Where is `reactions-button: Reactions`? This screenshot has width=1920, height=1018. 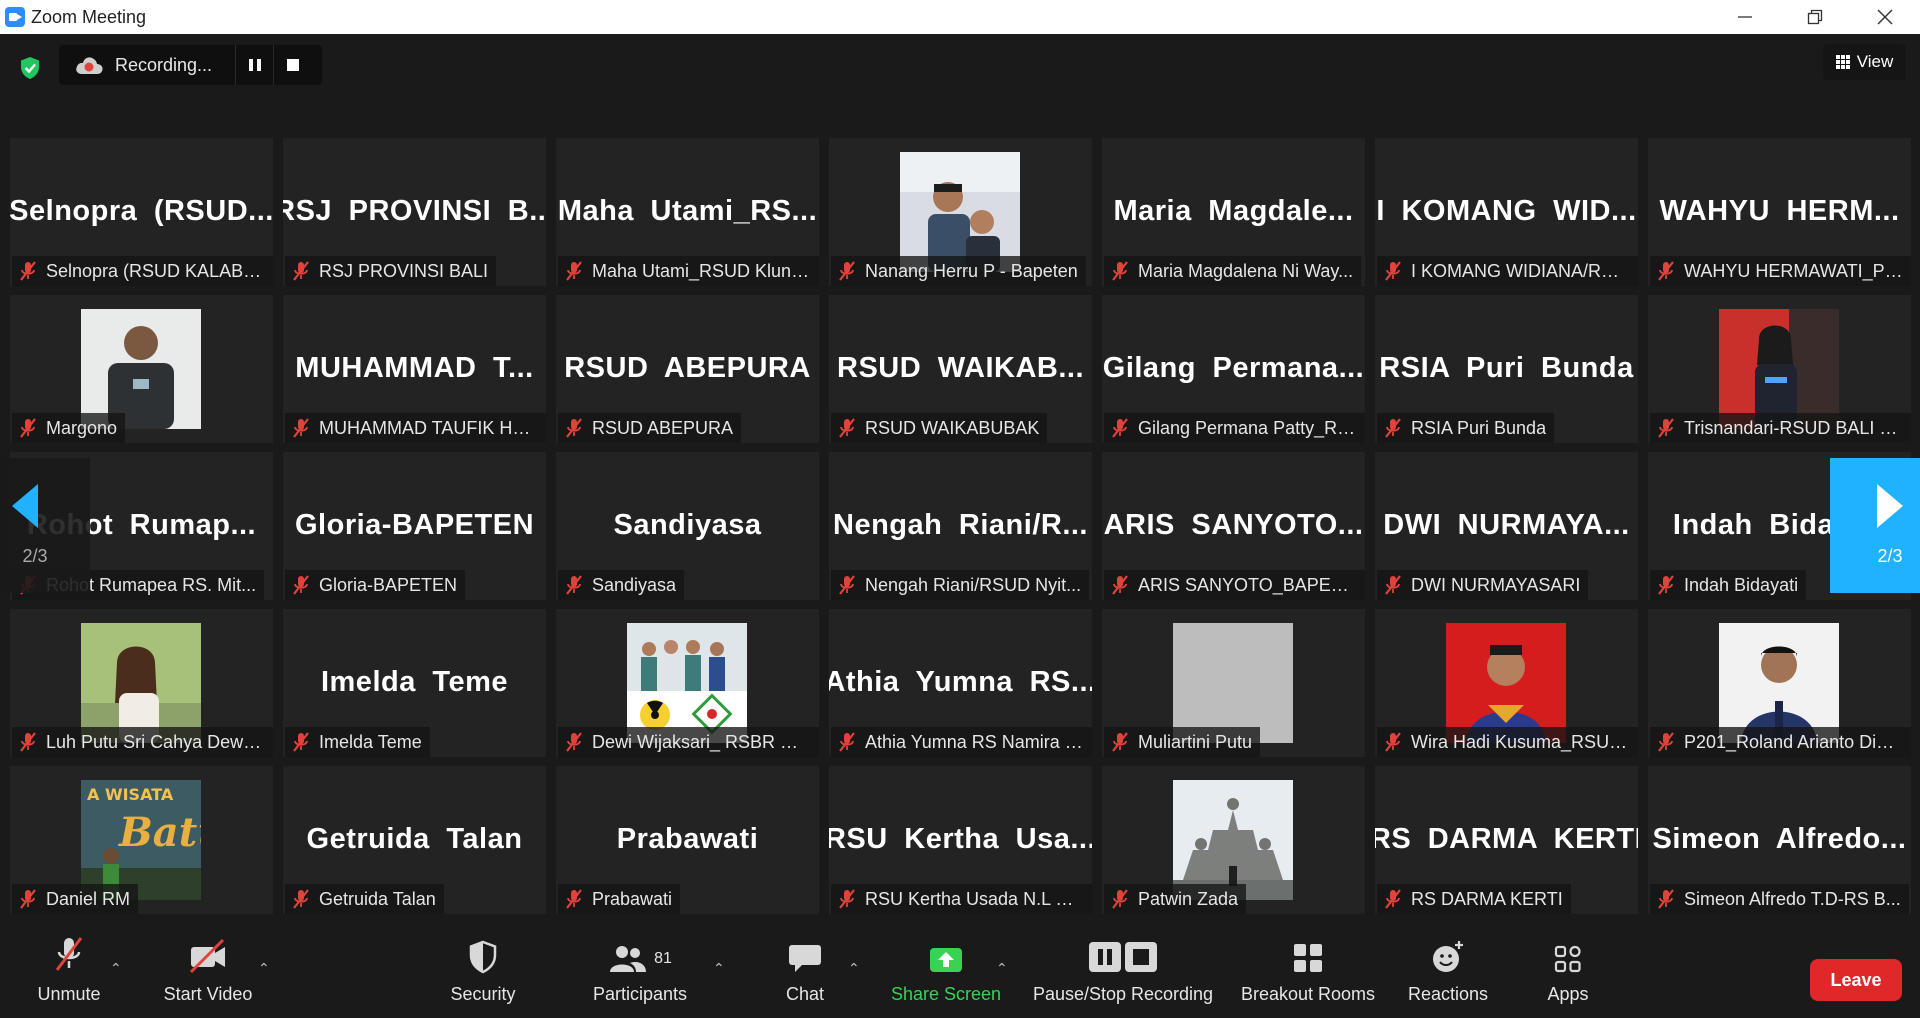
reactions-button: Reactions is located at coordinates (1448, 973).